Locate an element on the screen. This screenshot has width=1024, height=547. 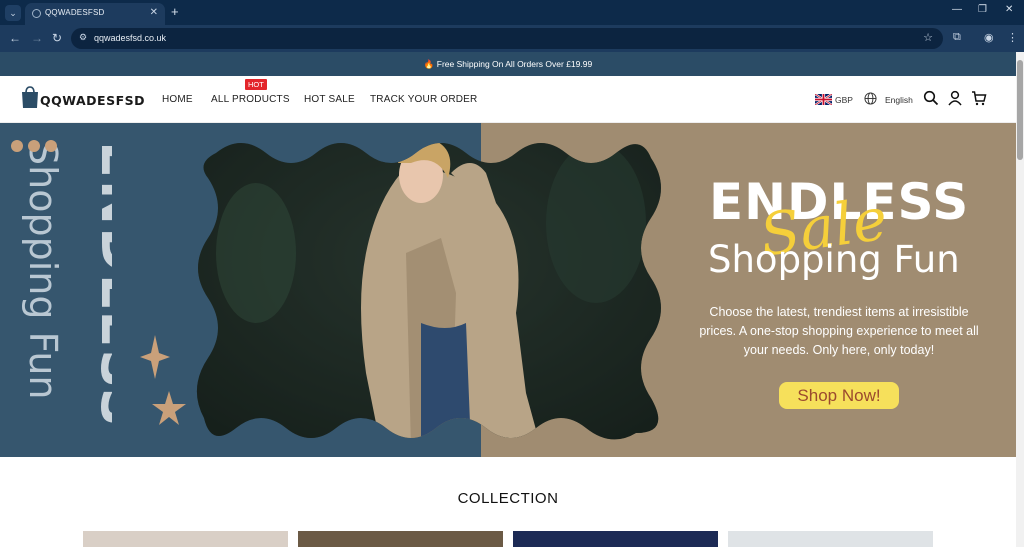
site-settings-icon: ⚙ is located at coordinates (83, 37).